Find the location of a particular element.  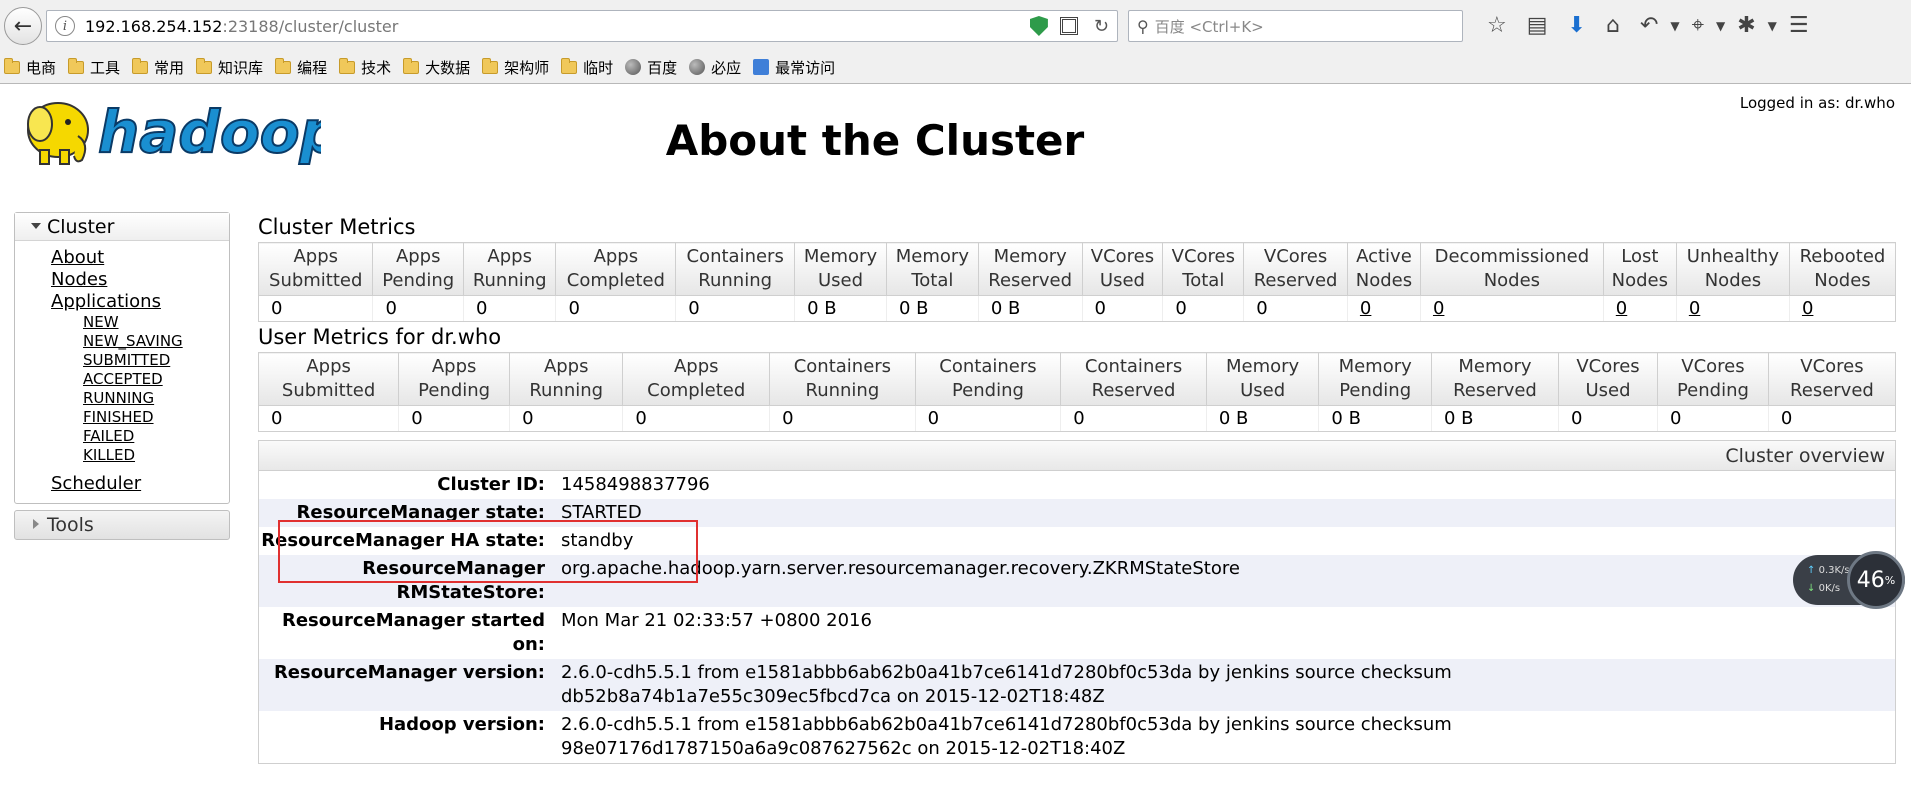

search-placeholder: 百度 <Ctrl+K> is located at coordinates (1209, 26).